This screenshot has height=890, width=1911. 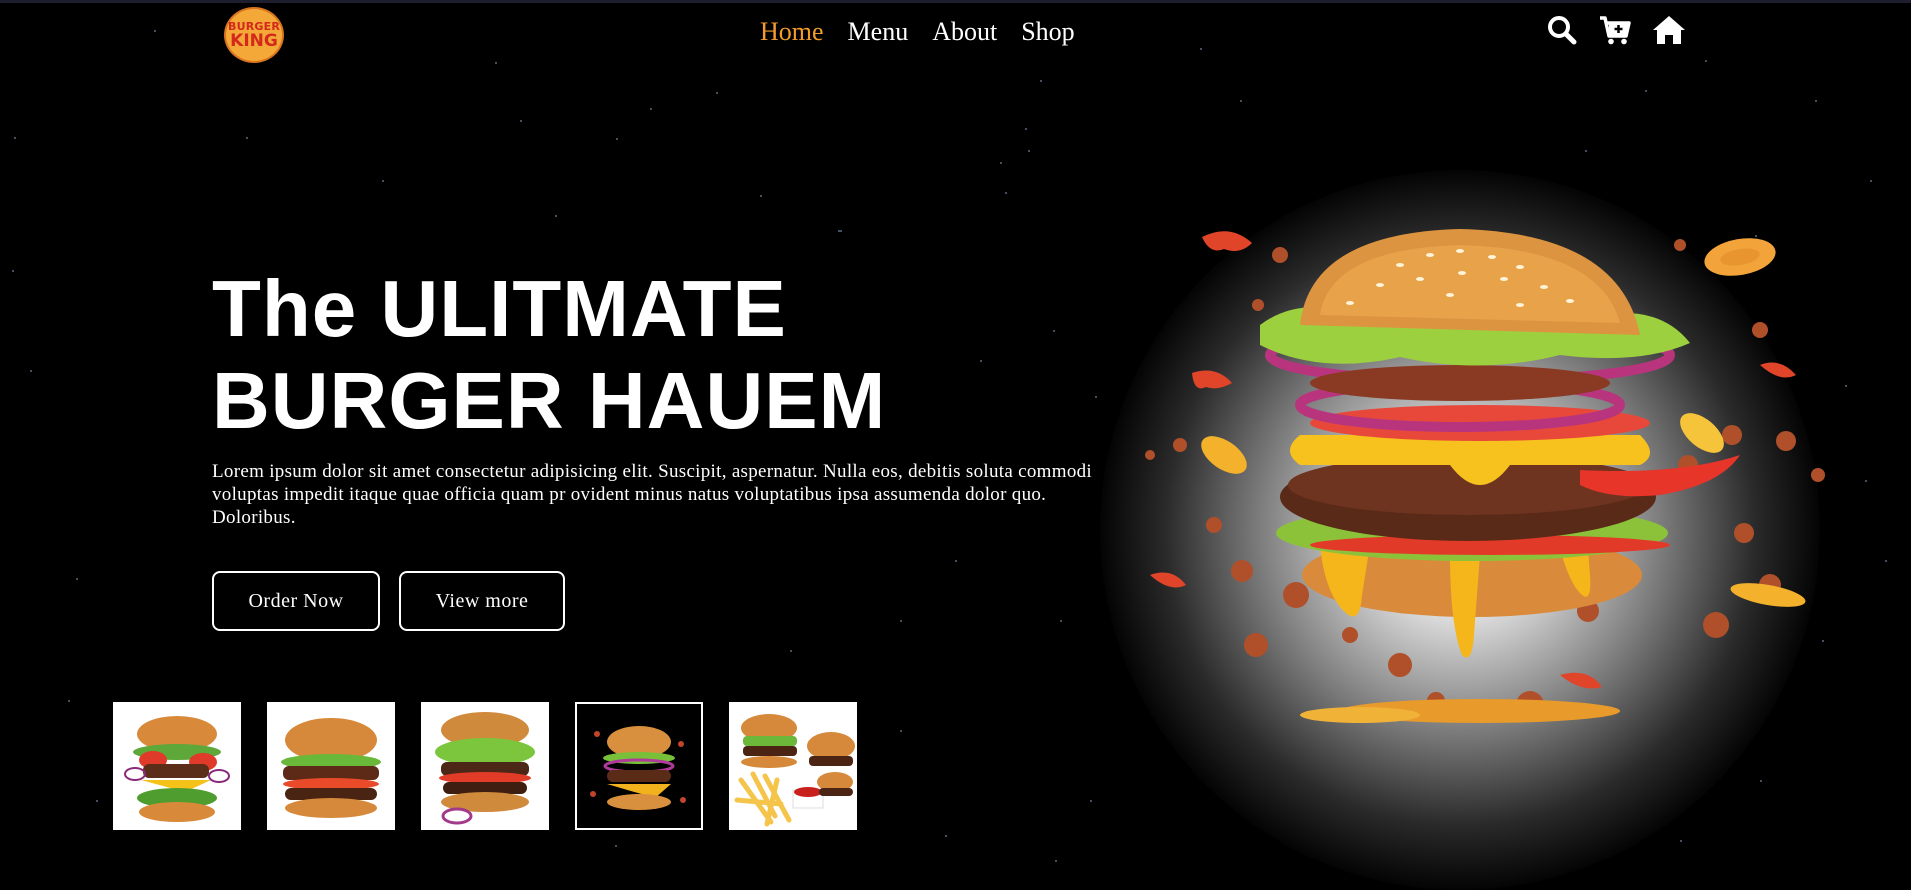 What do you see at coordinates (549, 355) in the screenshot?
I see `hero-headline: The ULITMATE BURGER HAUEM` at bounding box center [549, 355].